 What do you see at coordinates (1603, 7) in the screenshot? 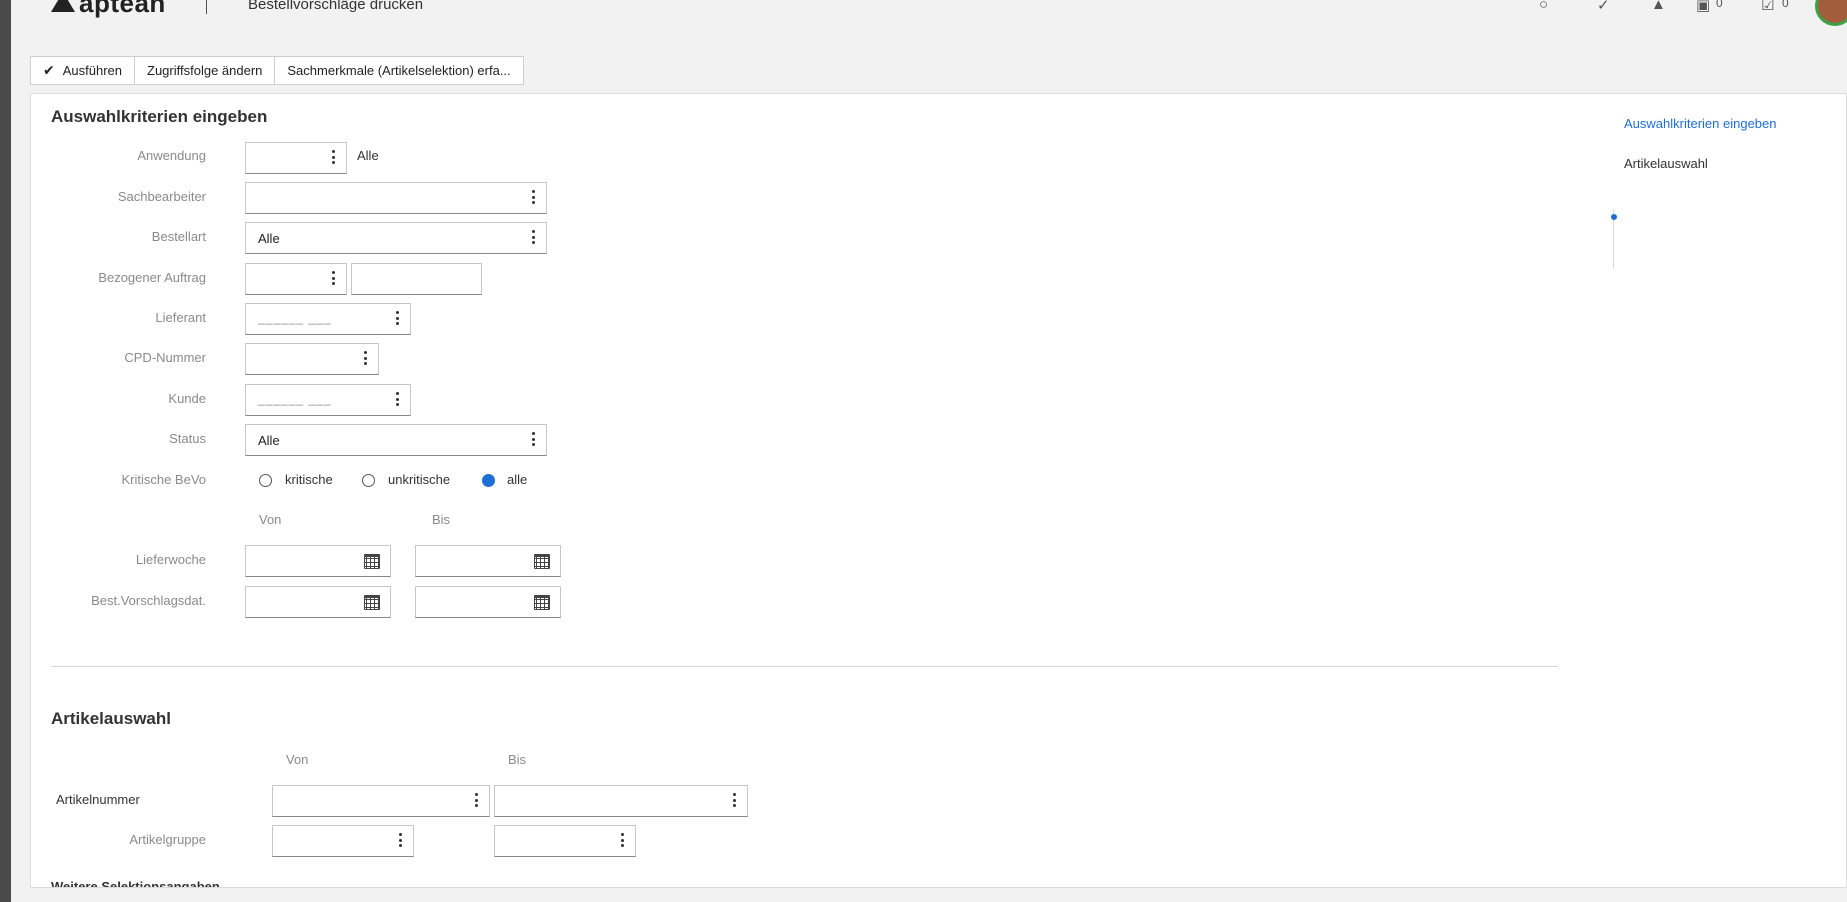
I see `pin-icon: ✓` at bounding box center [1603, 7].